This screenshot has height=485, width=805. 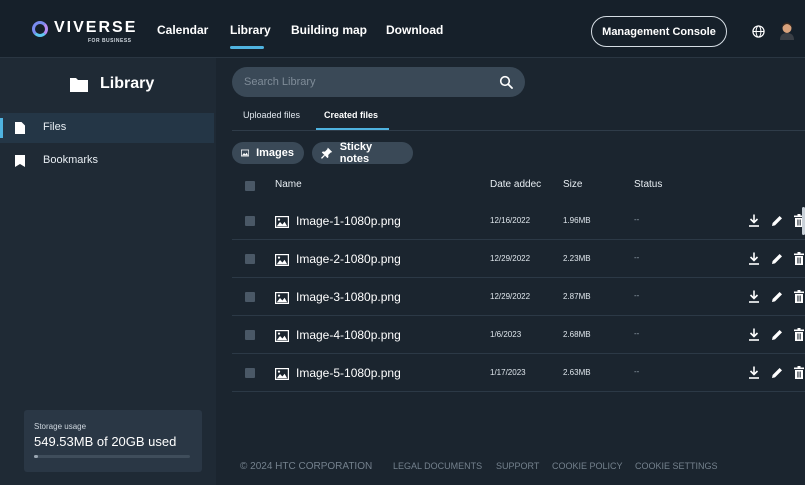 What do you see at coordinates (107, 128) in the screenshot?
I see `sidebar-item-files: Files` at bounding box center [107, 128].